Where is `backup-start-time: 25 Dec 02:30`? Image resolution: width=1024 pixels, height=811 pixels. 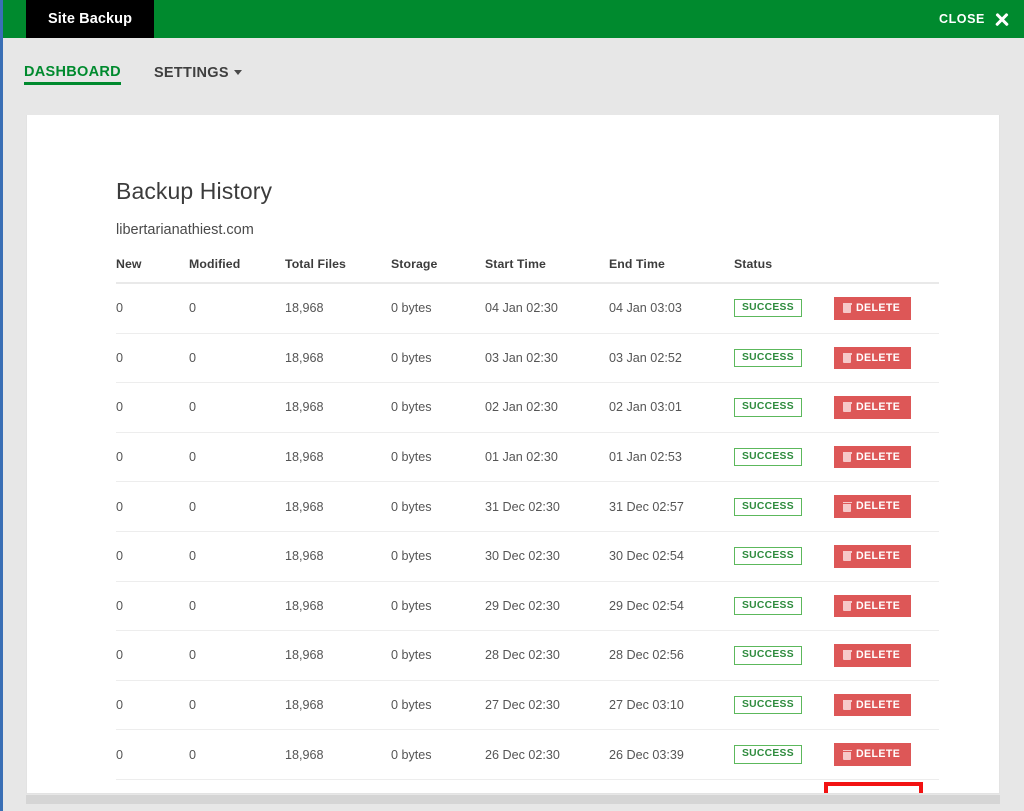
backup-start-time: 25 Dec 02:30 is located at coordinates (547, 786).